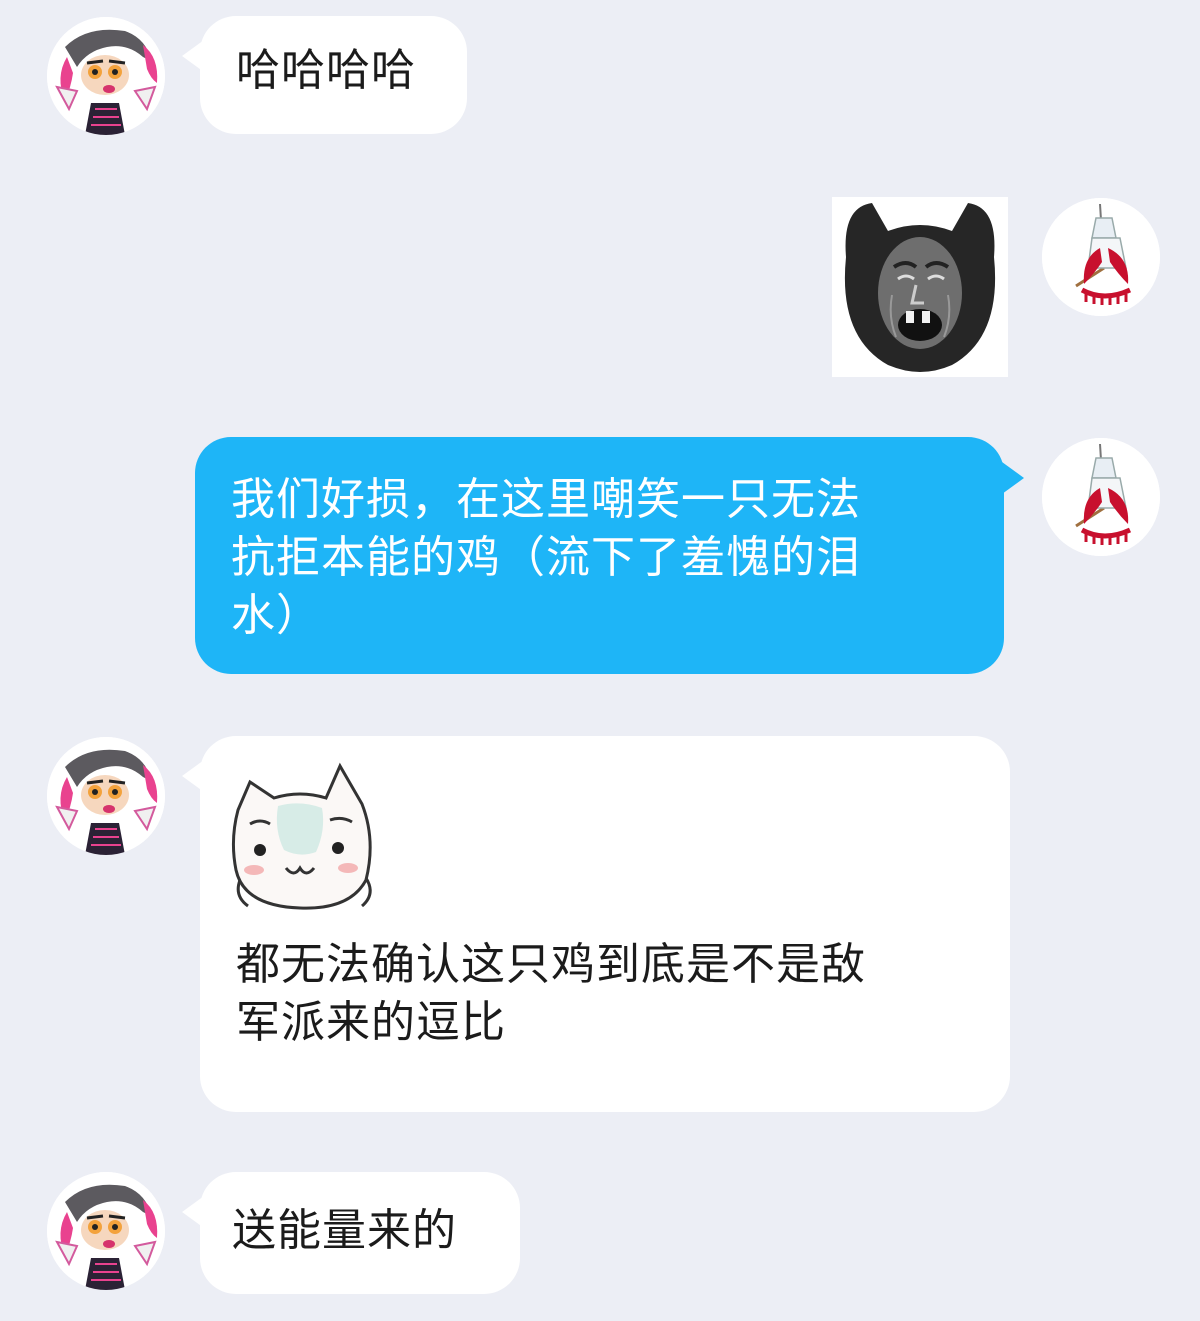 The width and height of the screenshot is (1200, 1321). Describe the element at coordinates (344, 1230) in the screenshot. I see `message-text: 送能量来的` at that location.